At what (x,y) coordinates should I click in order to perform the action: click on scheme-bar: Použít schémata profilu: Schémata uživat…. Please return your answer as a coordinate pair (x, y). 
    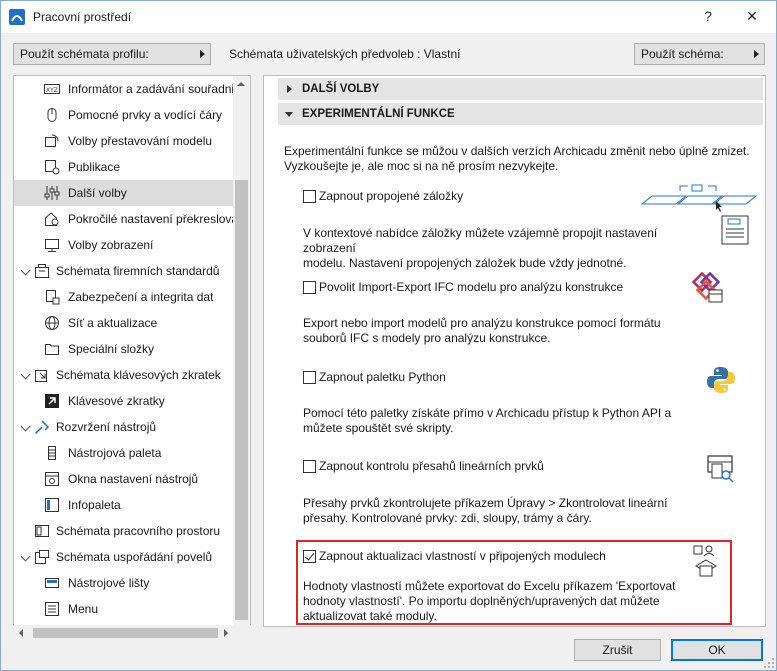
    Looking at the image, I should click on (388, 54).